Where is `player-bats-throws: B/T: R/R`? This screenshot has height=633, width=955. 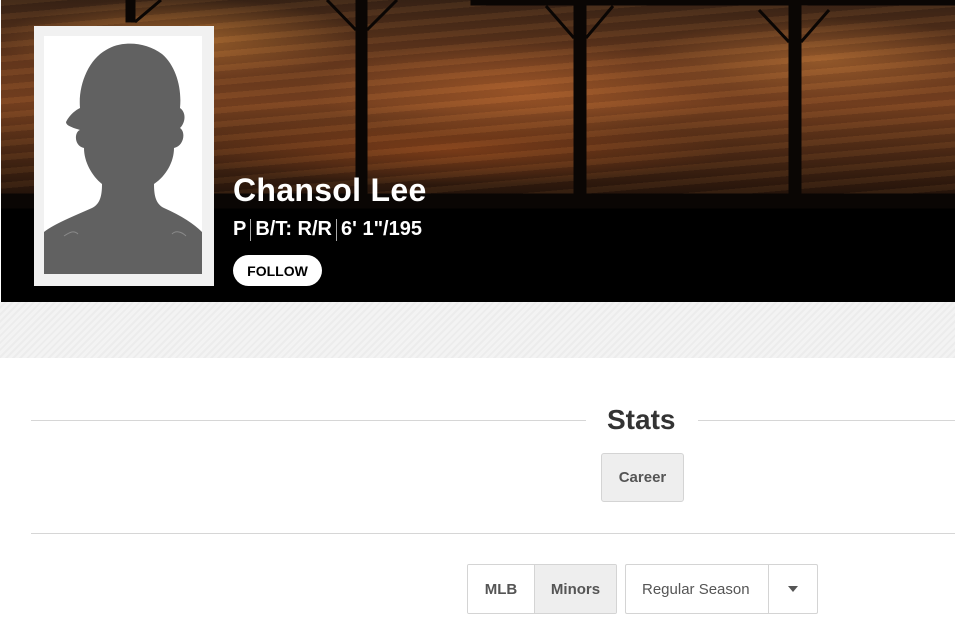
player-bats-throws: B/T: R/R is located at coordinates (294, 229).